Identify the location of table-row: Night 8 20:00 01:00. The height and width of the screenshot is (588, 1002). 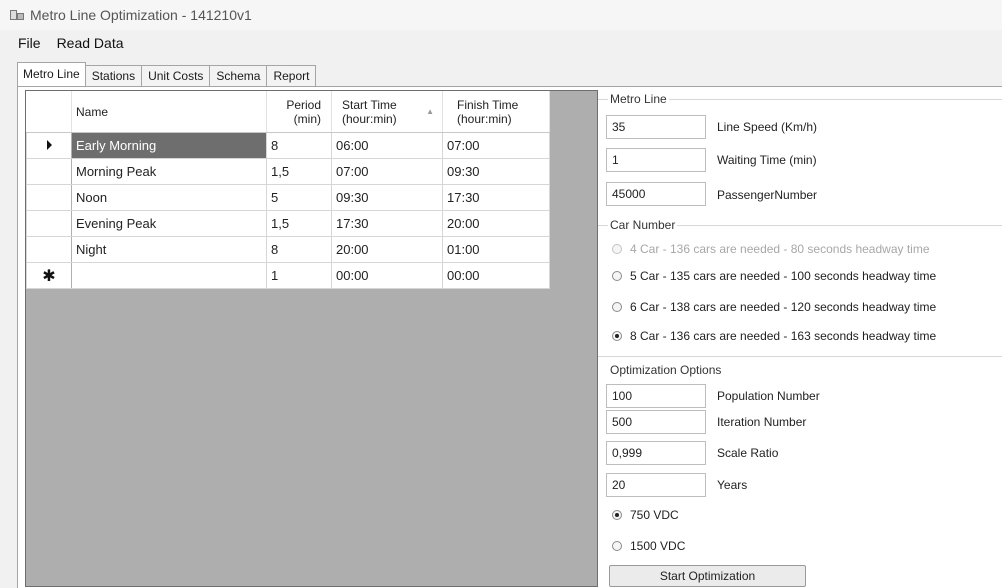
(288, 249).